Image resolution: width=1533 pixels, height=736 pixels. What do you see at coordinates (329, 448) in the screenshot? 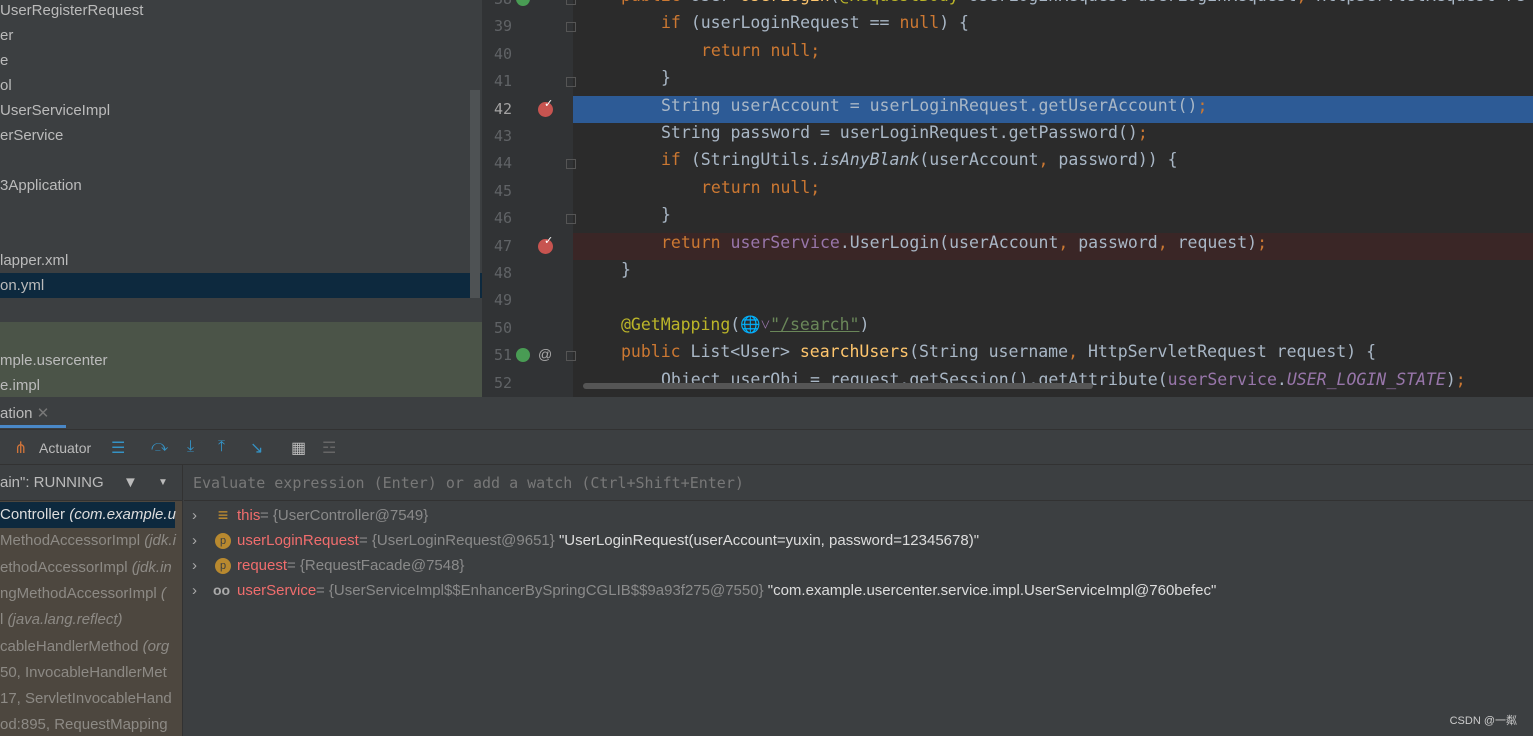
I see `trace-stream-icon: ☲` at bounding box center [329, 448].